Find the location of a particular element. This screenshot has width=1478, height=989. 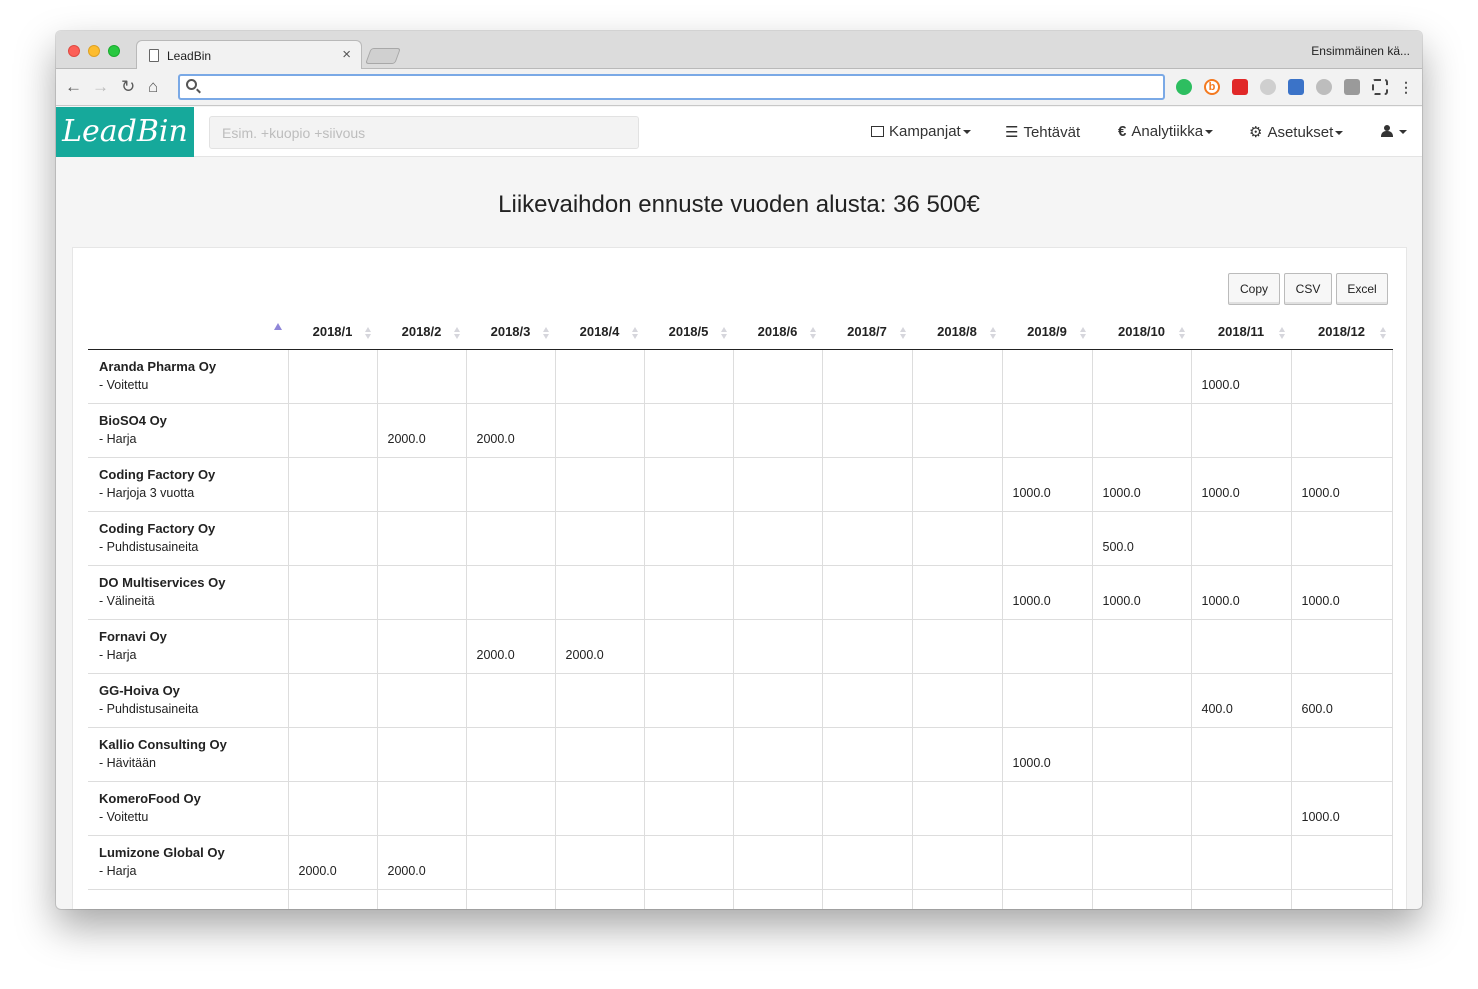

menu-settings-label: Asetukset is located at coordinates (1300, 132).